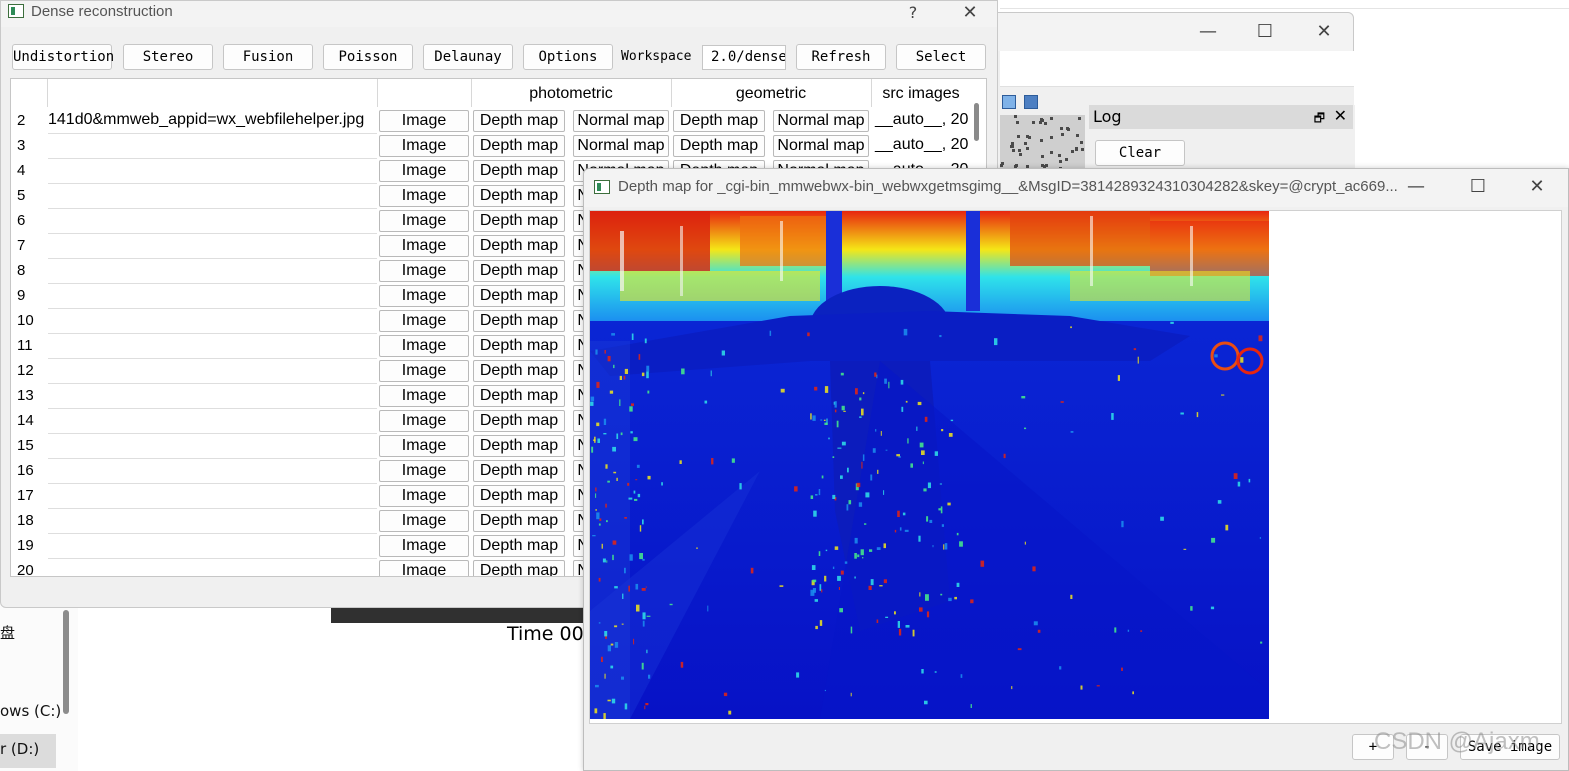 This screenshot has width=1569, height=771. What do you see at coordinates (168, 57) in the screenshot?
I see `stereo-button: Stereo` at bounding box center [168, 57].